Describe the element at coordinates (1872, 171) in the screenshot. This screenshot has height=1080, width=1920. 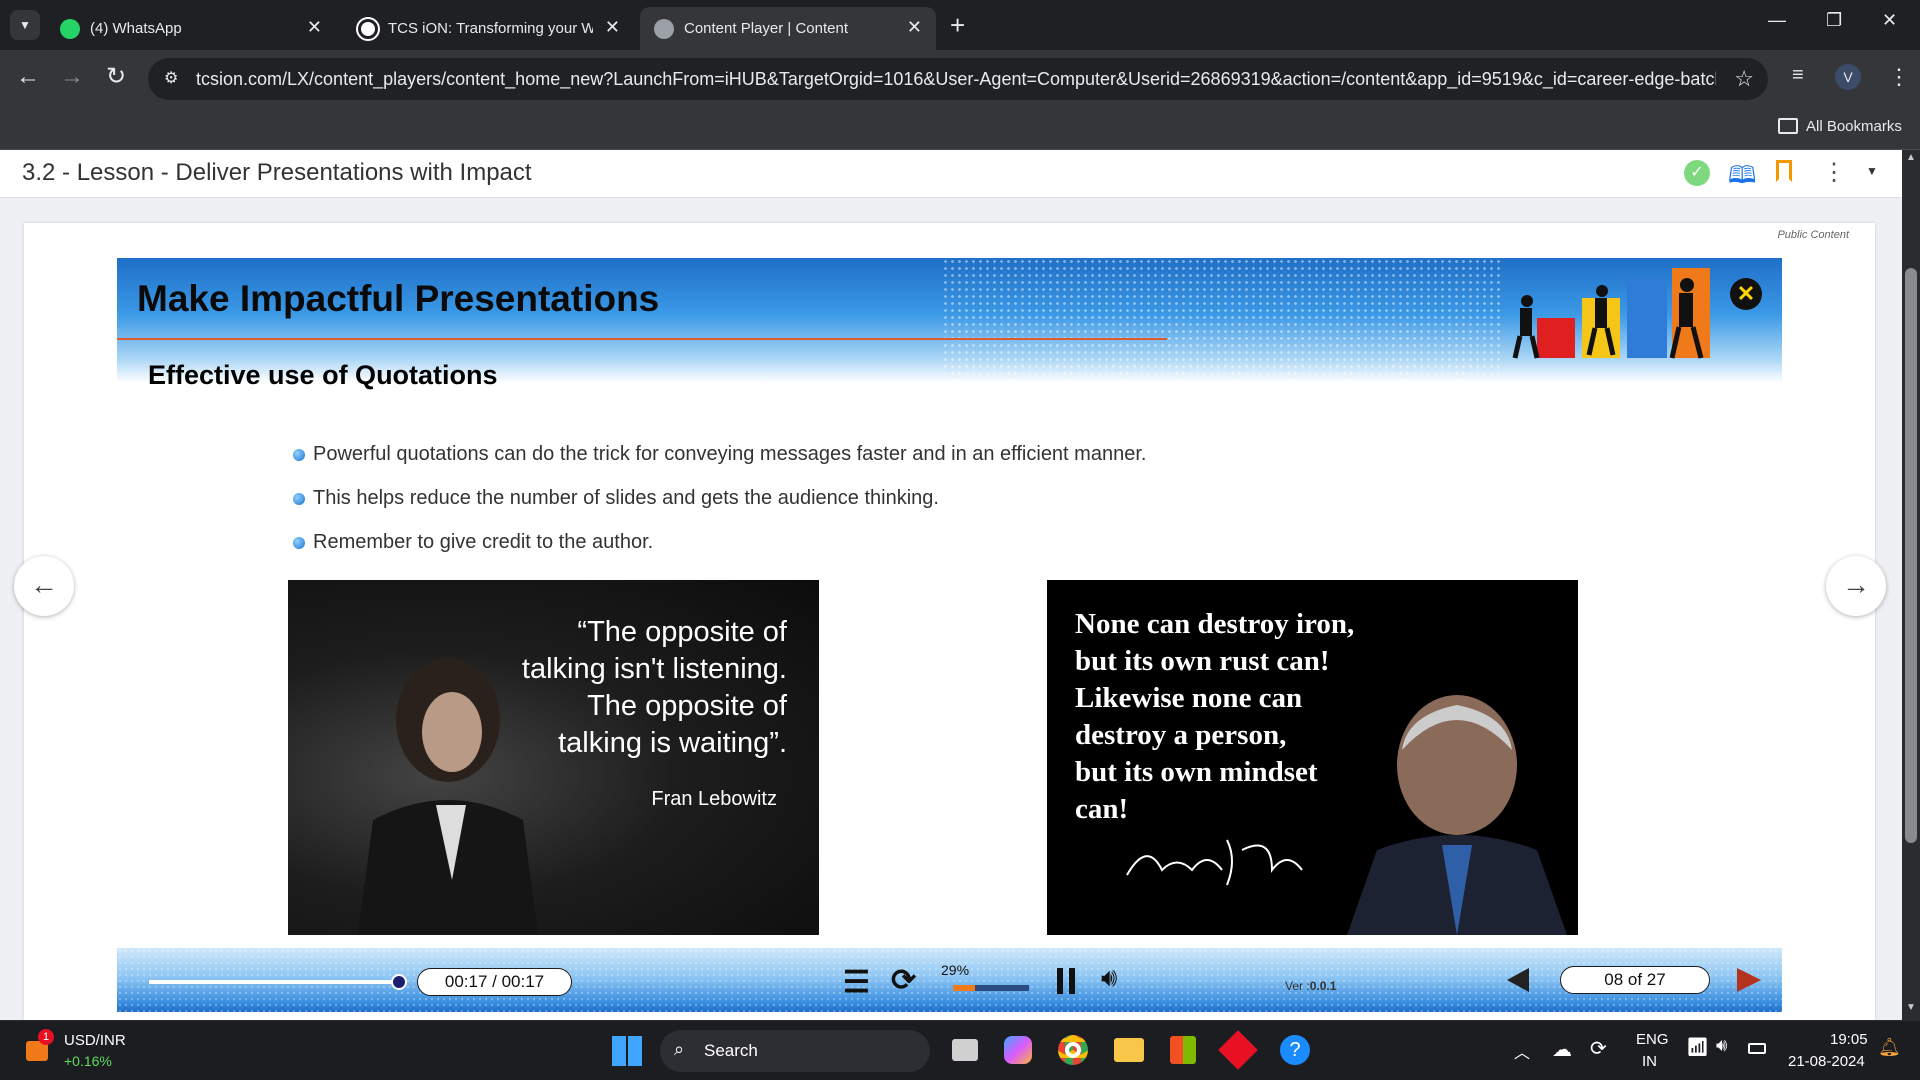
I see `caret-down-icon: ▼` at that location.